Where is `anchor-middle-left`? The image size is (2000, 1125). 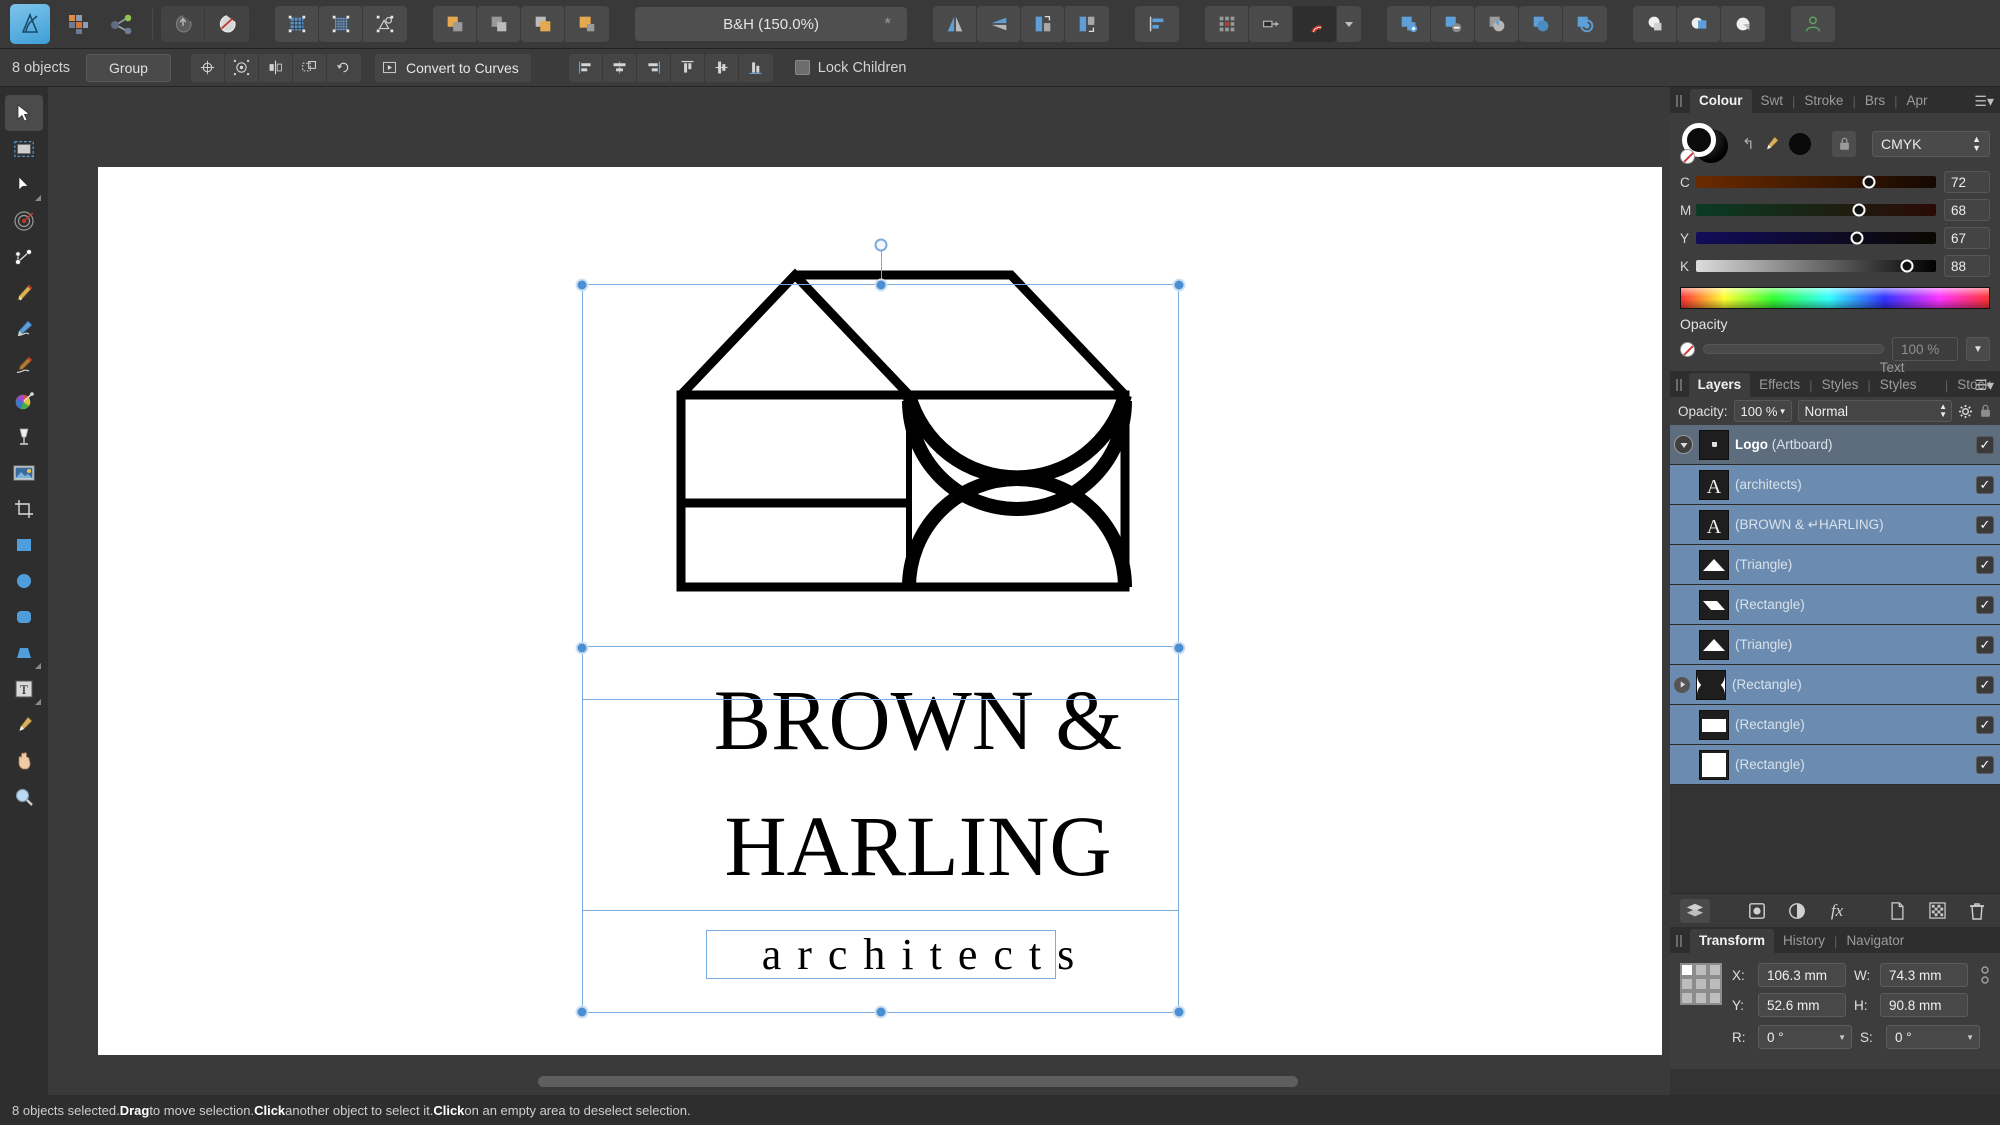 anchor-middle-left is located at coordinates (1687, 984).